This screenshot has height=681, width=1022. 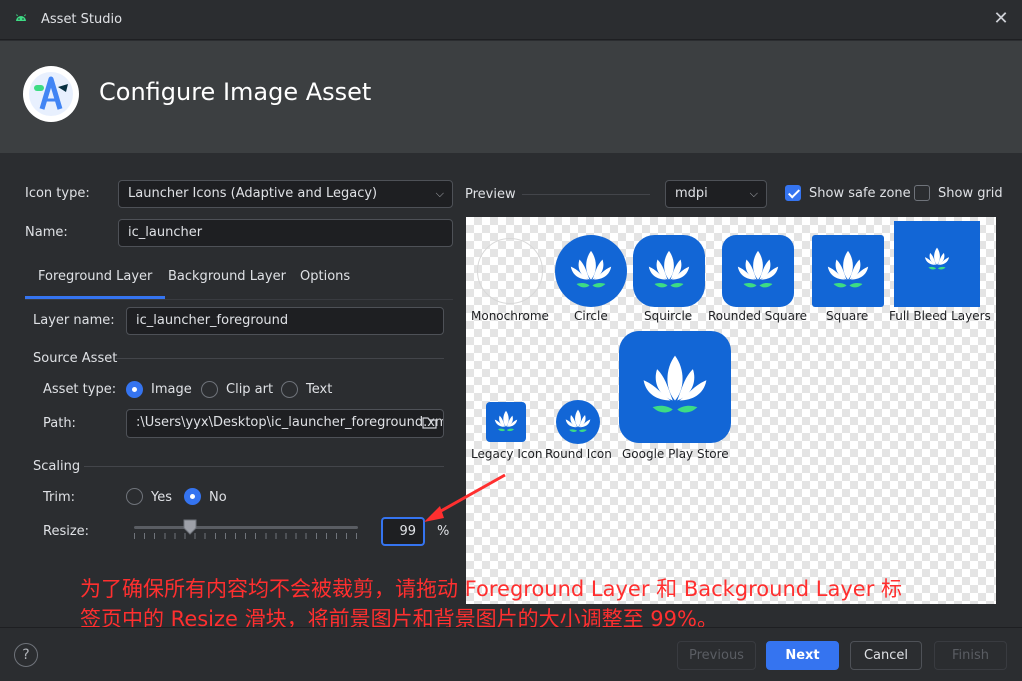 What do you see at coordinates (675, 387) in the screenshot?
I see `play-store-icon-preview` at bounding box center [675, 387].